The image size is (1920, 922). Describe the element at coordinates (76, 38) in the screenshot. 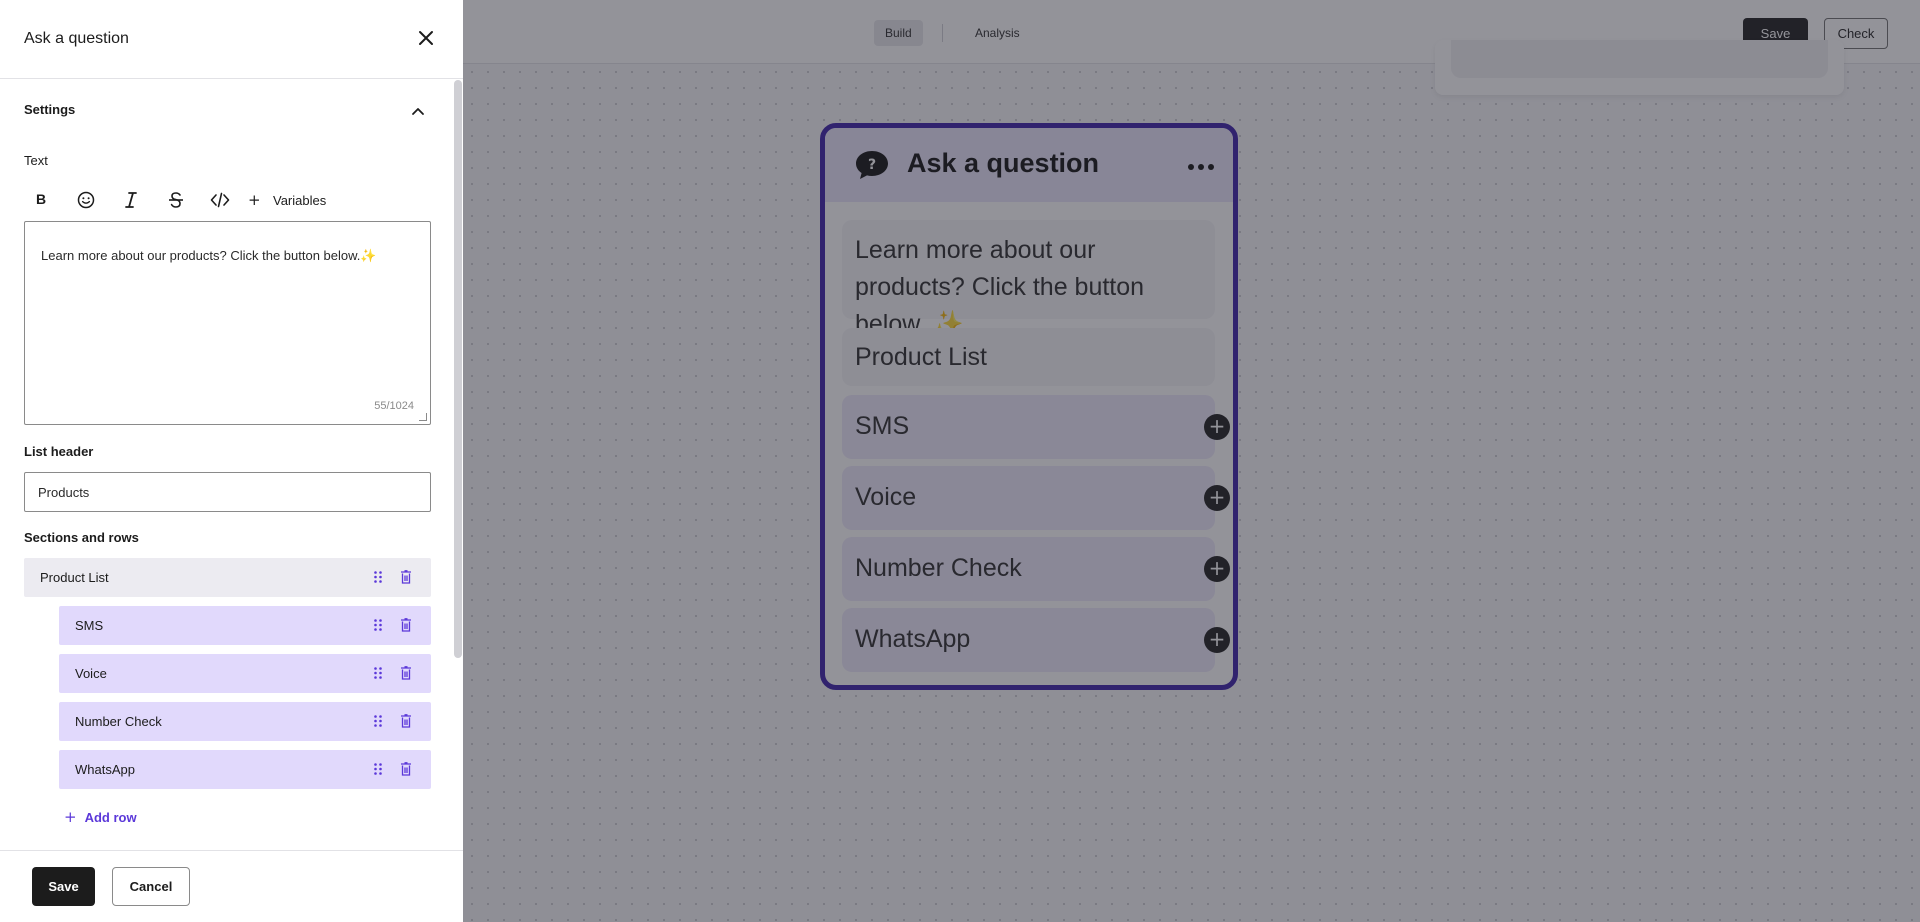

I see `panel-title: Ask a question` at that location.